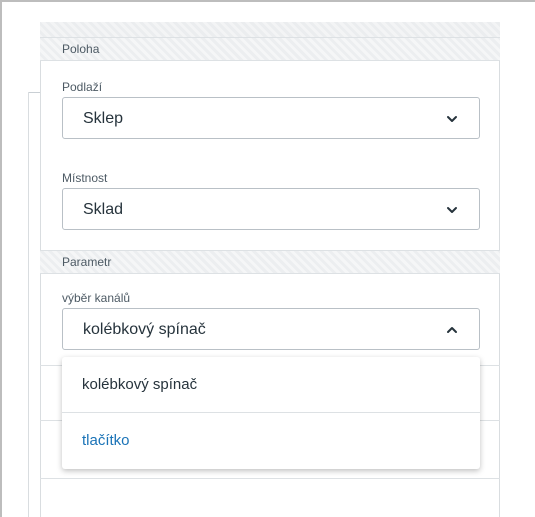 Image resolution: width=535 pixels, height=517 pixels. Describe the element at coordinates (271, 118) in the screenshot. I see `floor-select: Sklep` at that location.